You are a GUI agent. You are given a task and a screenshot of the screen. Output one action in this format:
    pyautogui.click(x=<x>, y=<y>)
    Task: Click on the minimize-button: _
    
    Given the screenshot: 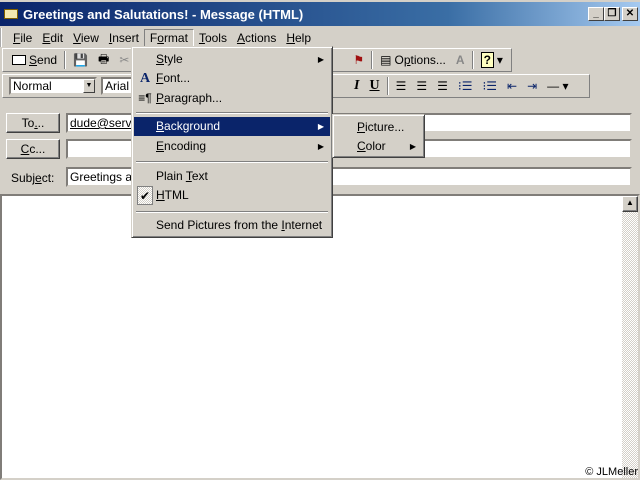 What is the action you would take?
    pyautogui.click(x=596, y=14)
    